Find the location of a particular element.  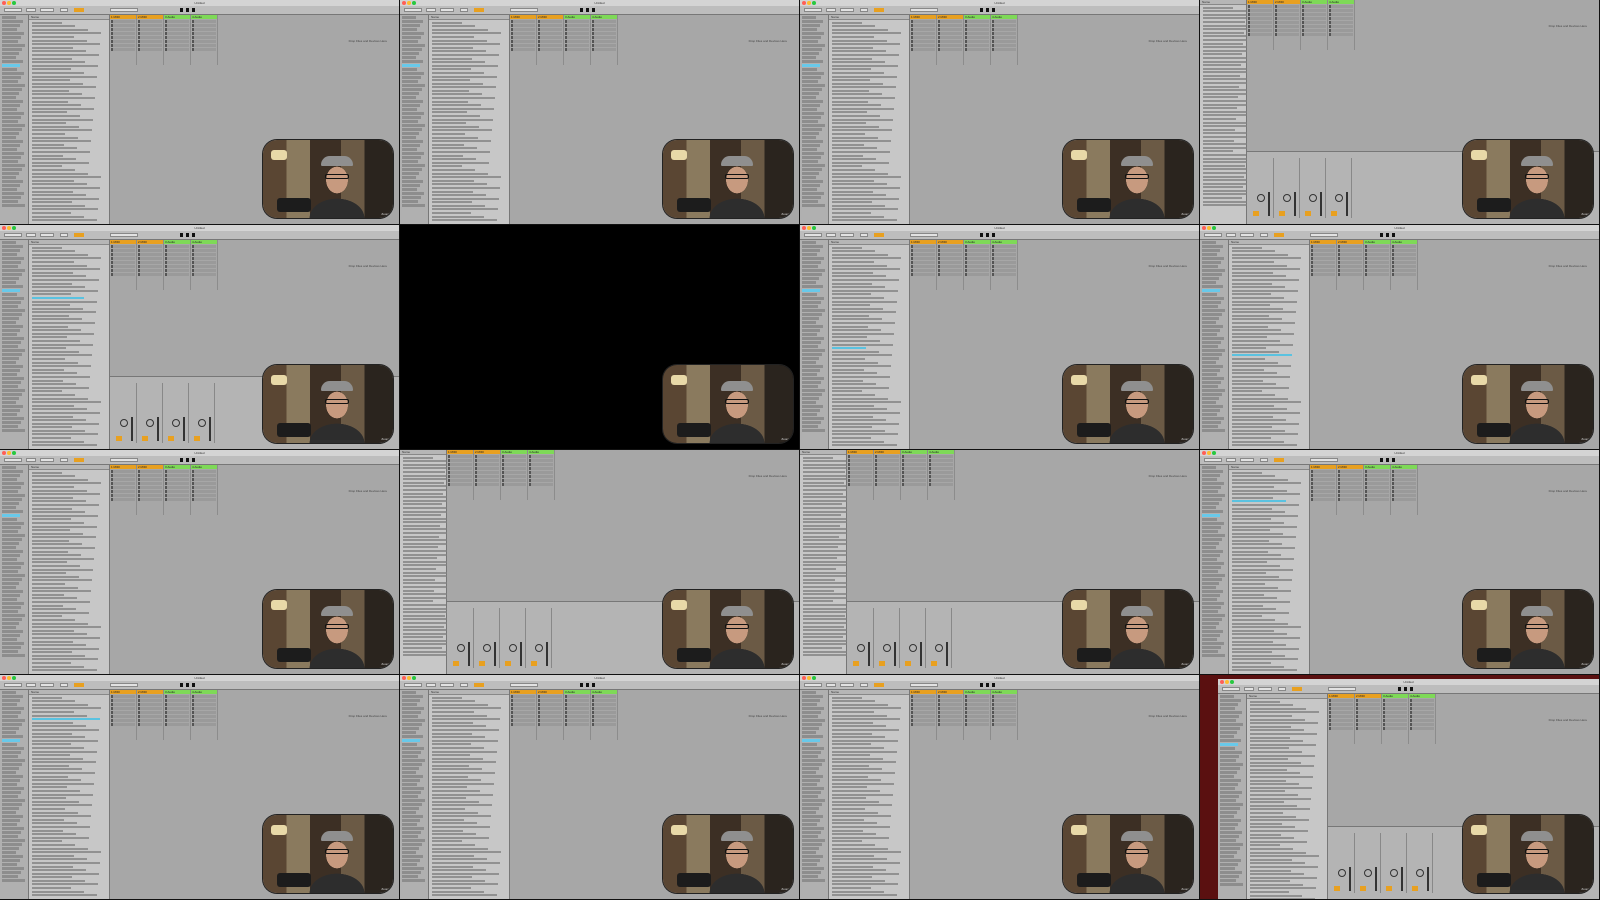

track-column: 4 Audio is located at coordinates (1004, 715).